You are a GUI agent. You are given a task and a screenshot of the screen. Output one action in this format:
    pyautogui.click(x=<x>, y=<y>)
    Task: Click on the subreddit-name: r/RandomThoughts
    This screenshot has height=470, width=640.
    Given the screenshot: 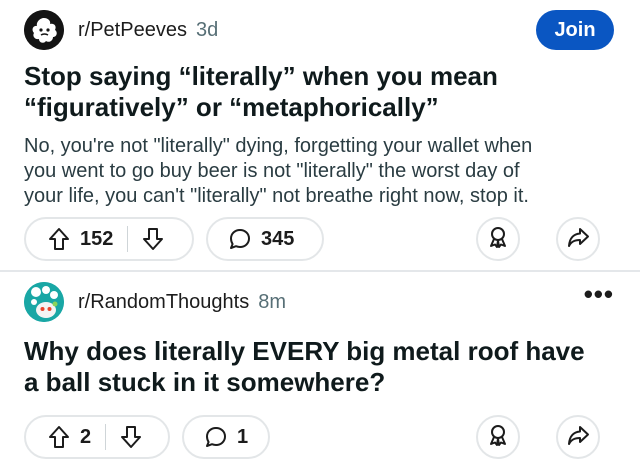 What is the action you would take?
    pyautogui.click(x=163, y=302)
    